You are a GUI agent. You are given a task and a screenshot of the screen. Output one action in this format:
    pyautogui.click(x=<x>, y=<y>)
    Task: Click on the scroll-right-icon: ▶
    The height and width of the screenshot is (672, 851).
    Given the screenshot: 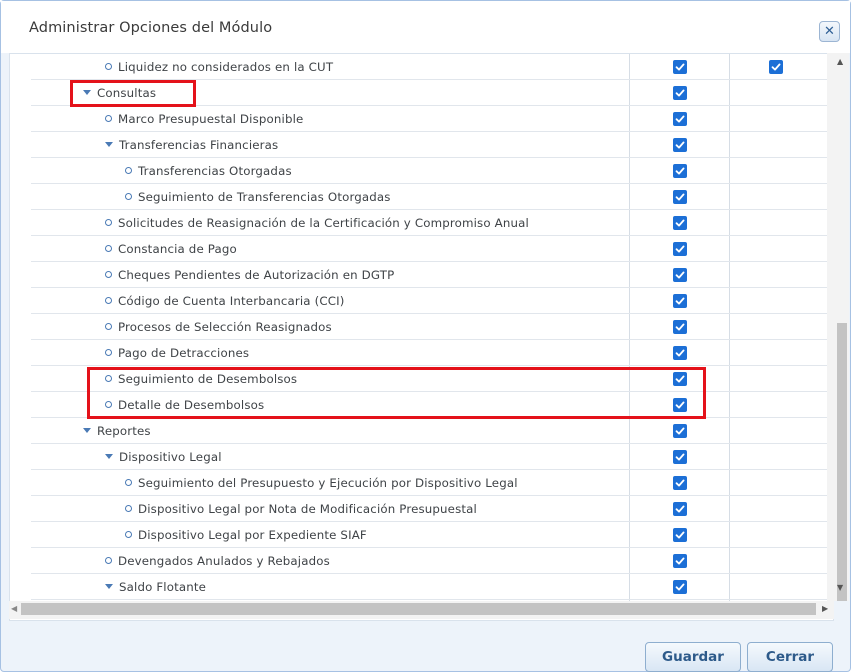 What is the action you would take?
    pyautogui.click(x=825, y=608)
    